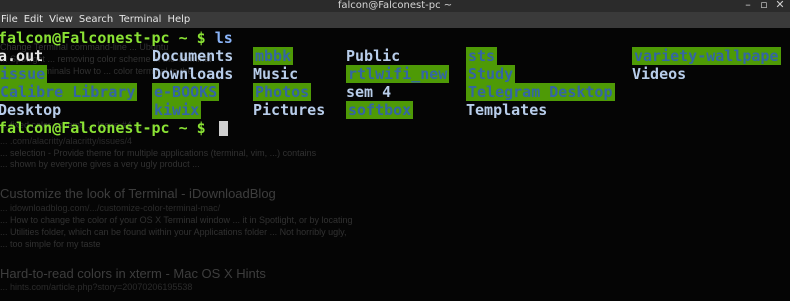 The width and height of the screenshot is (790, 301). I want to click on maximize-icon: ▫, so click(764, 6).